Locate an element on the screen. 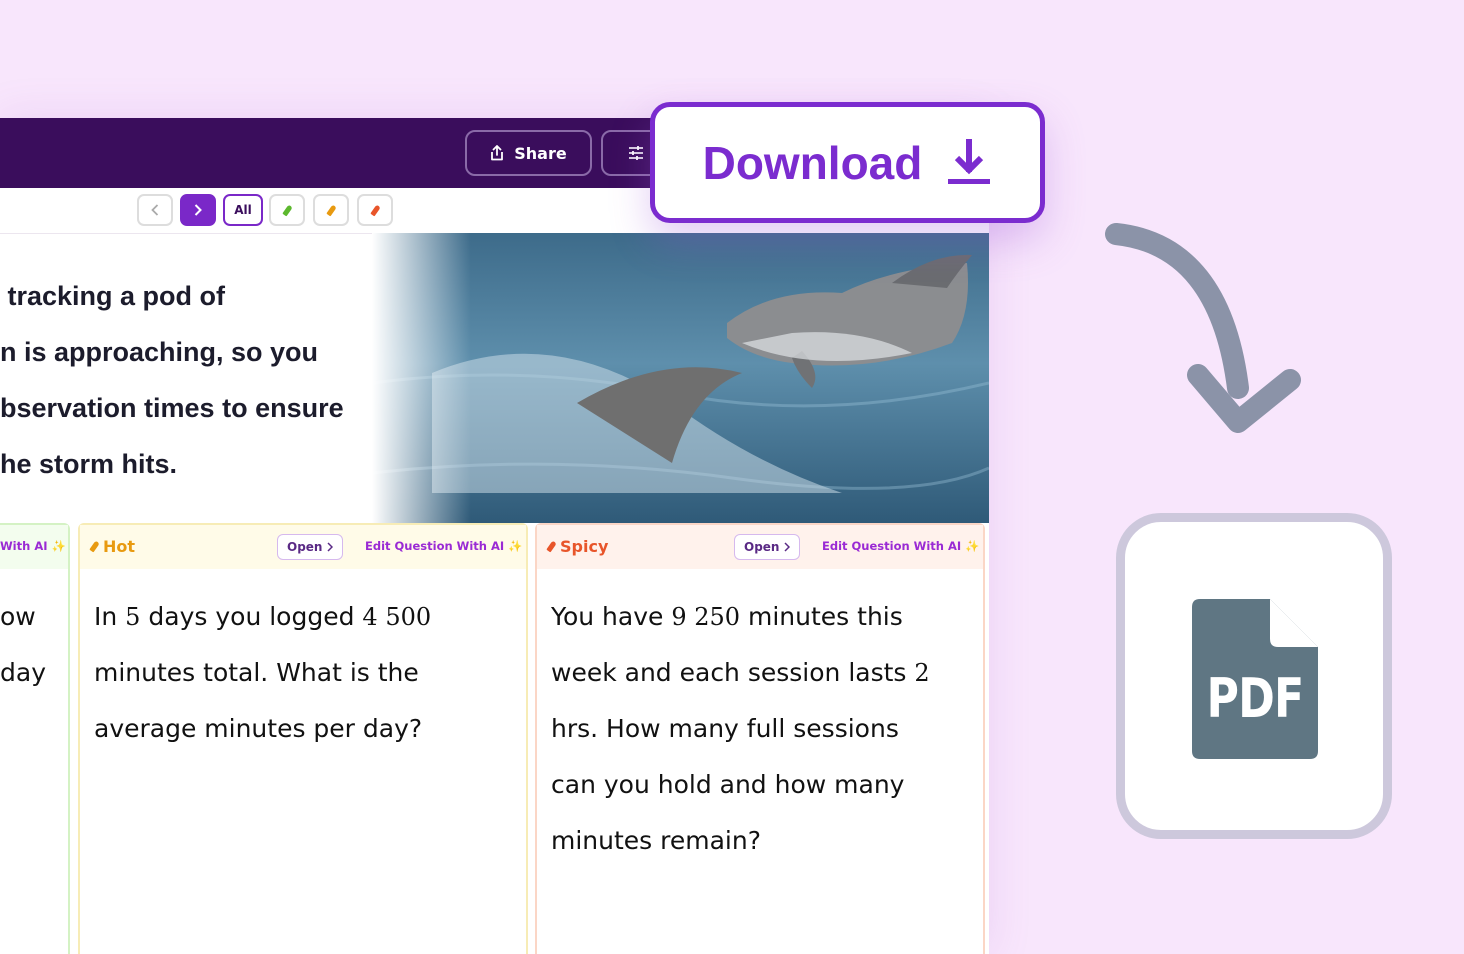 Image resolution: width=1464 pixels, height=954 pixels. pdf-file-tile: PDF is located at coordinates (1254, 676).